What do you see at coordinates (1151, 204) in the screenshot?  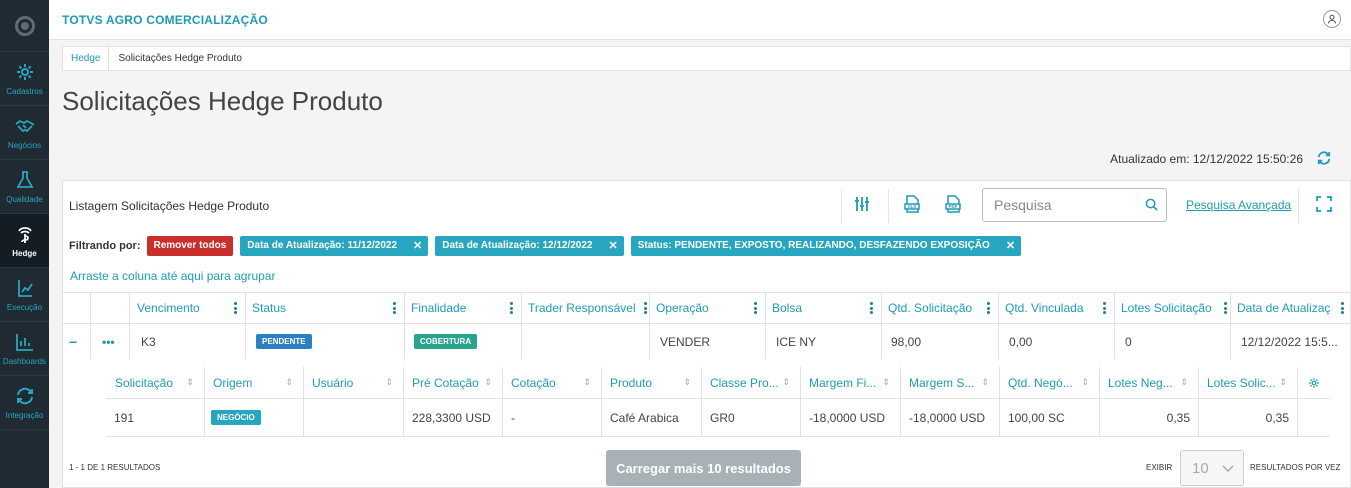 I see `search-icon` at bounding box center [1151, 204].